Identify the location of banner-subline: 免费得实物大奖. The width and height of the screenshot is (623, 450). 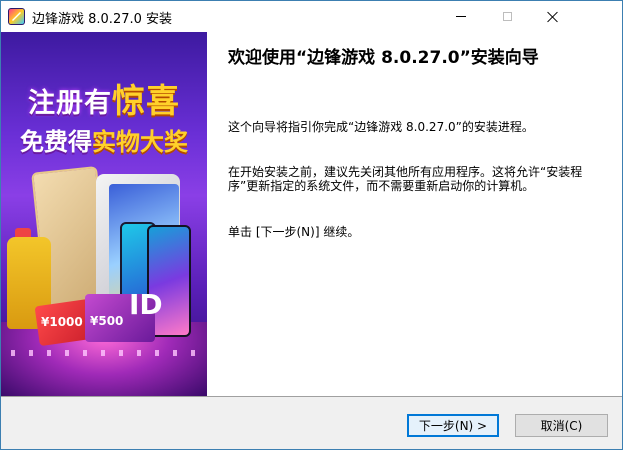
(104, 142).